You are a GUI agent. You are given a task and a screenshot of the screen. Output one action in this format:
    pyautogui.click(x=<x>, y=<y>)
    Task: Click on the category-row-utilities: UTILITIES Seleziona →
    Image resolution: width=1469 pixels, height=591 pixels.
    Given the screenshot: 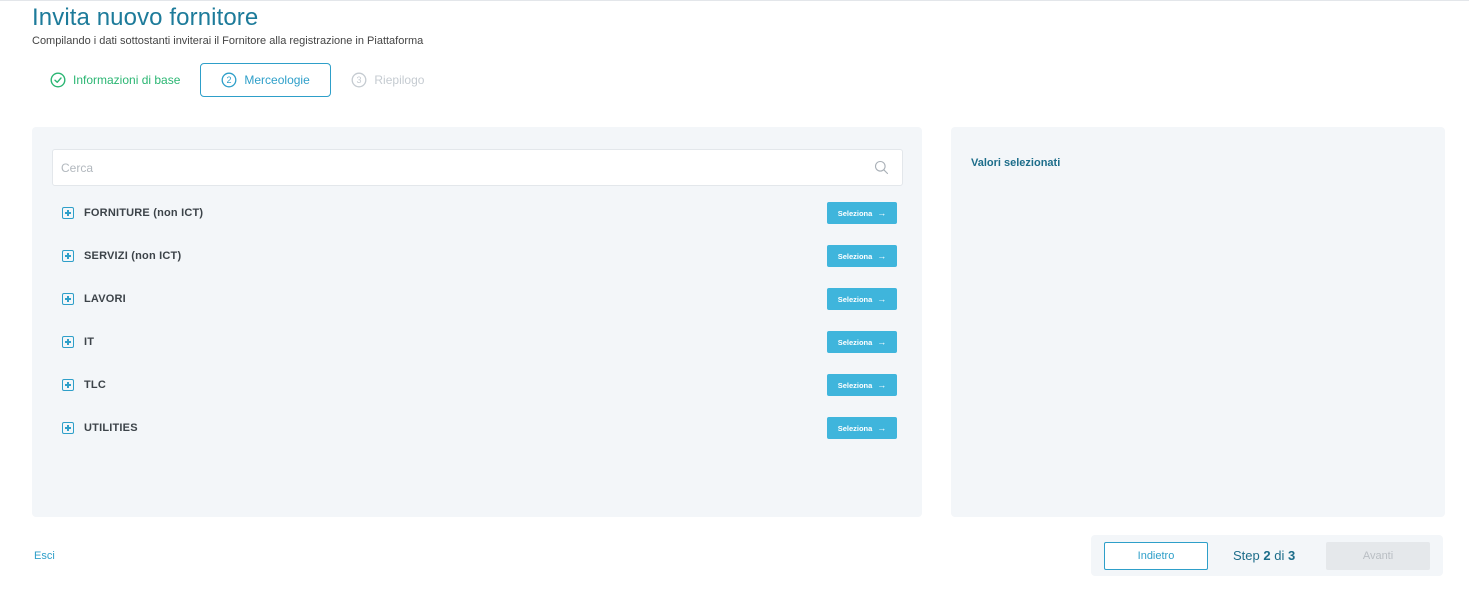 What is the action you would take?
    pyautogui.click(x=479, y=428)
    